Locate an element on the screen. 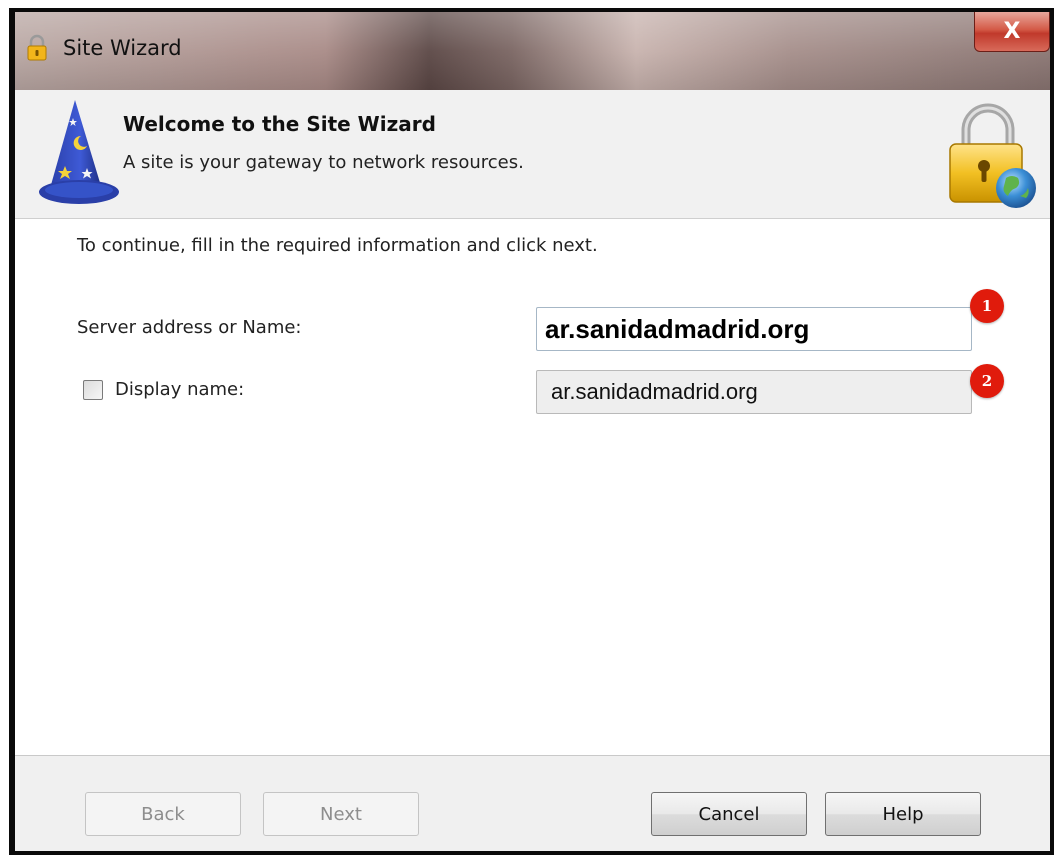  cancel-button: Cancel is located at coordinates (729, 814).